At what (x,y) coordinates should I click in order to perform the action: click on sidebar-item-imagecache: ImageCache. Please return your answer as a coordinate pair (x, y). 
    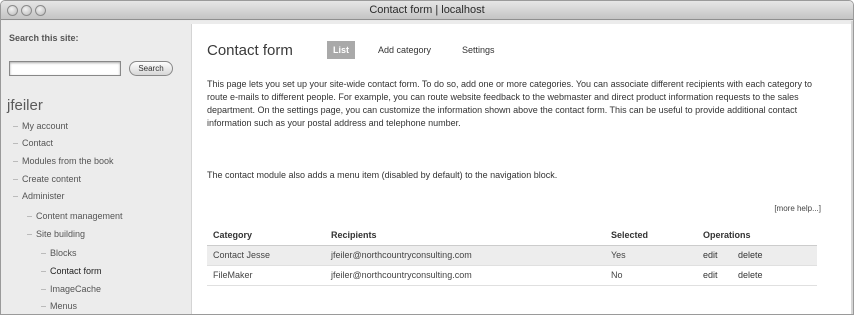
    Looking at the image, I should click on (71, 289).